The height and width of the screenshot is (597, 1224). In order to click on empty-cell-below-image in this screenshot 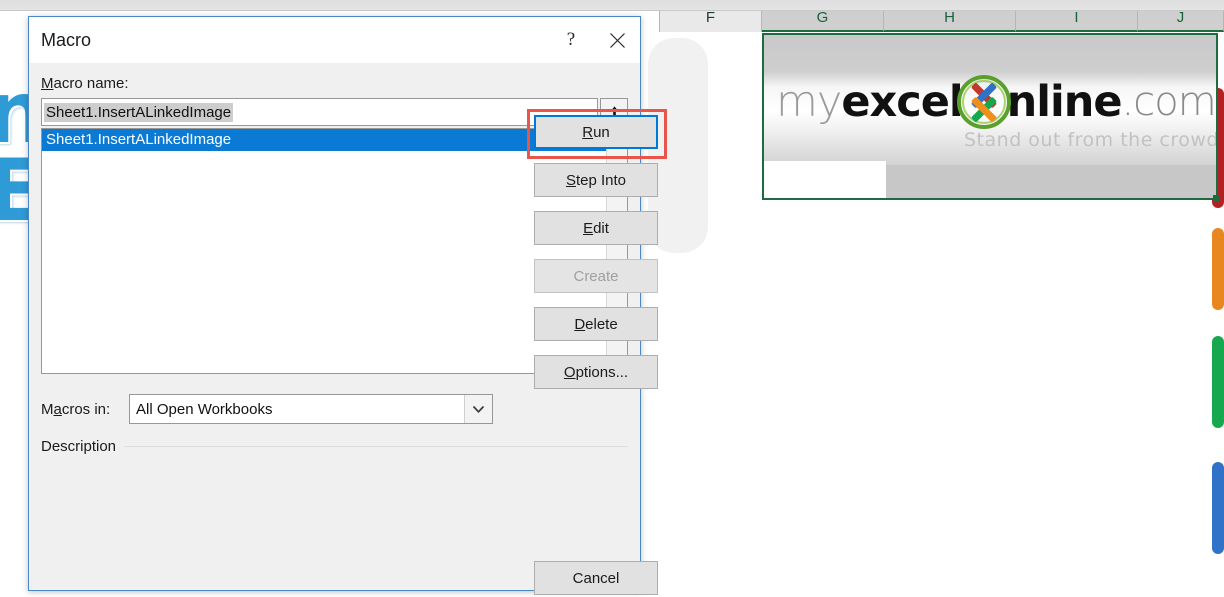, I will do `click(825, 179)`.